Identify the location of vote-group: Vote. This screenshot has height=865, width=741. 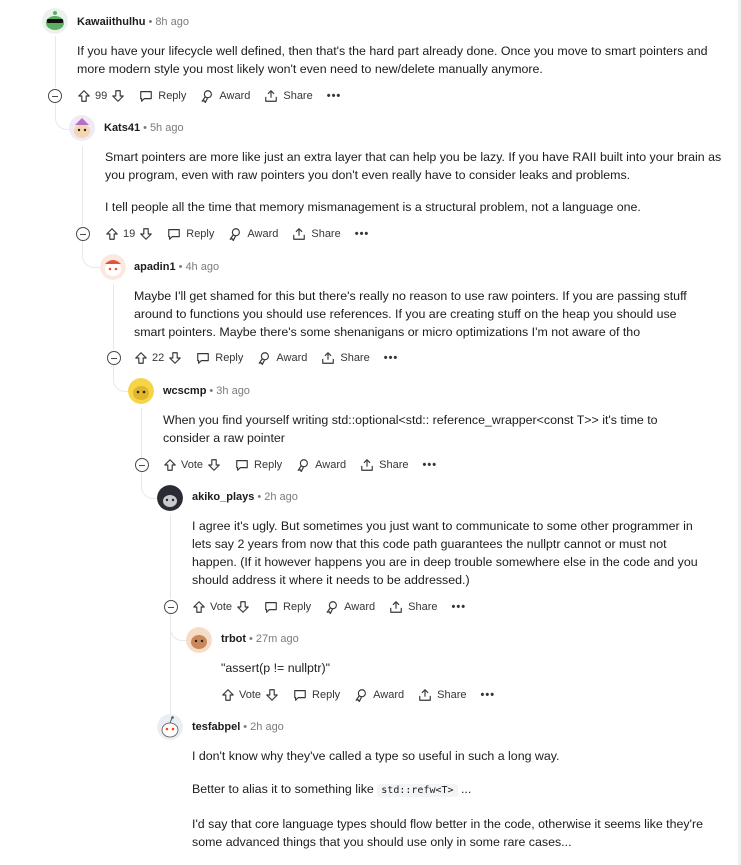
(192, 465).